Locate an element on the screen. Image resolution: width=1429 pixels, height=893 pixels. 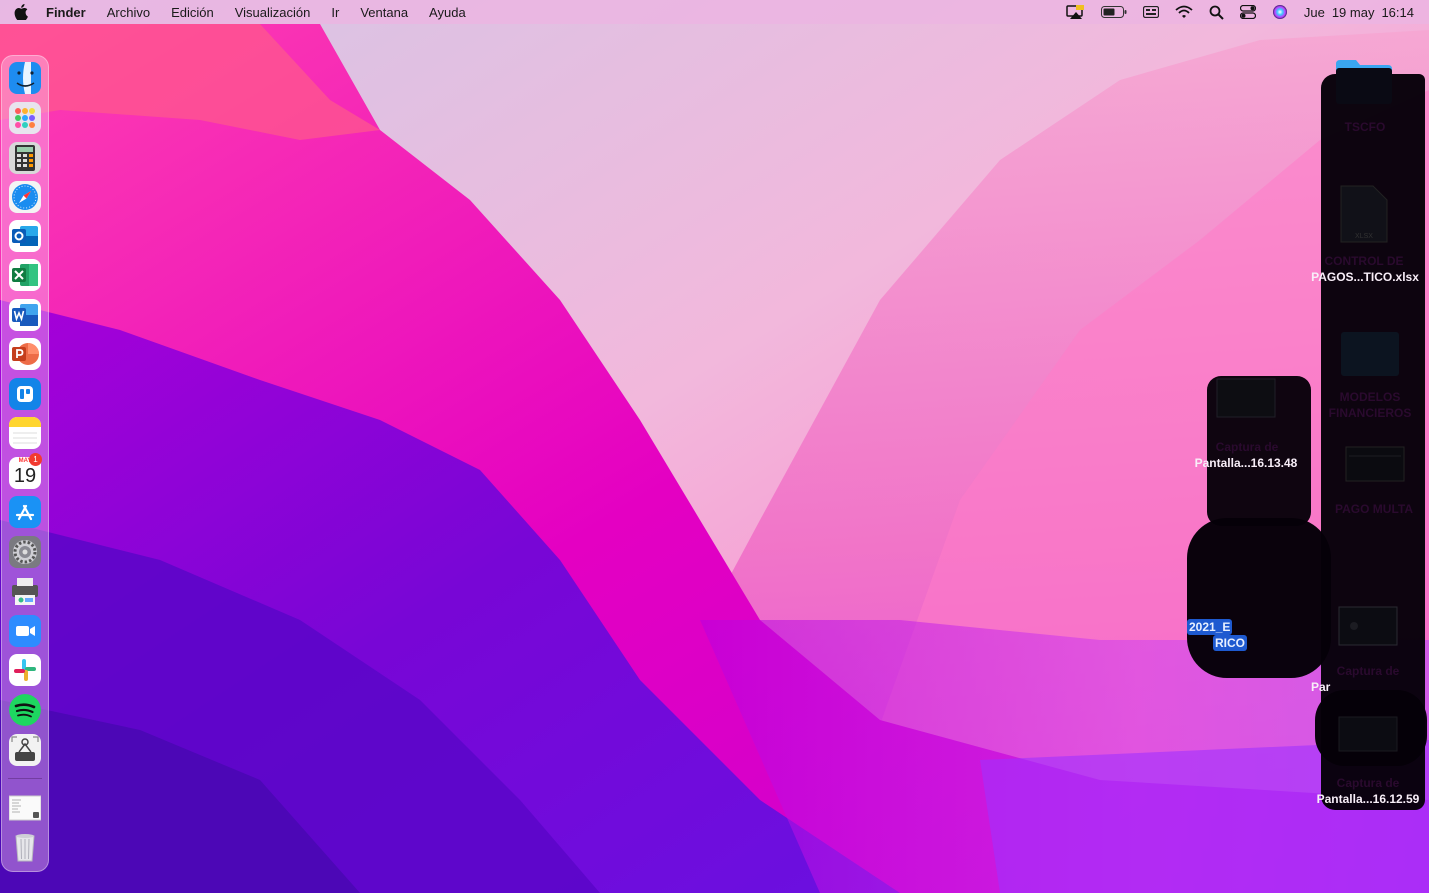
trash-icon is located at coordinates (25, 848).